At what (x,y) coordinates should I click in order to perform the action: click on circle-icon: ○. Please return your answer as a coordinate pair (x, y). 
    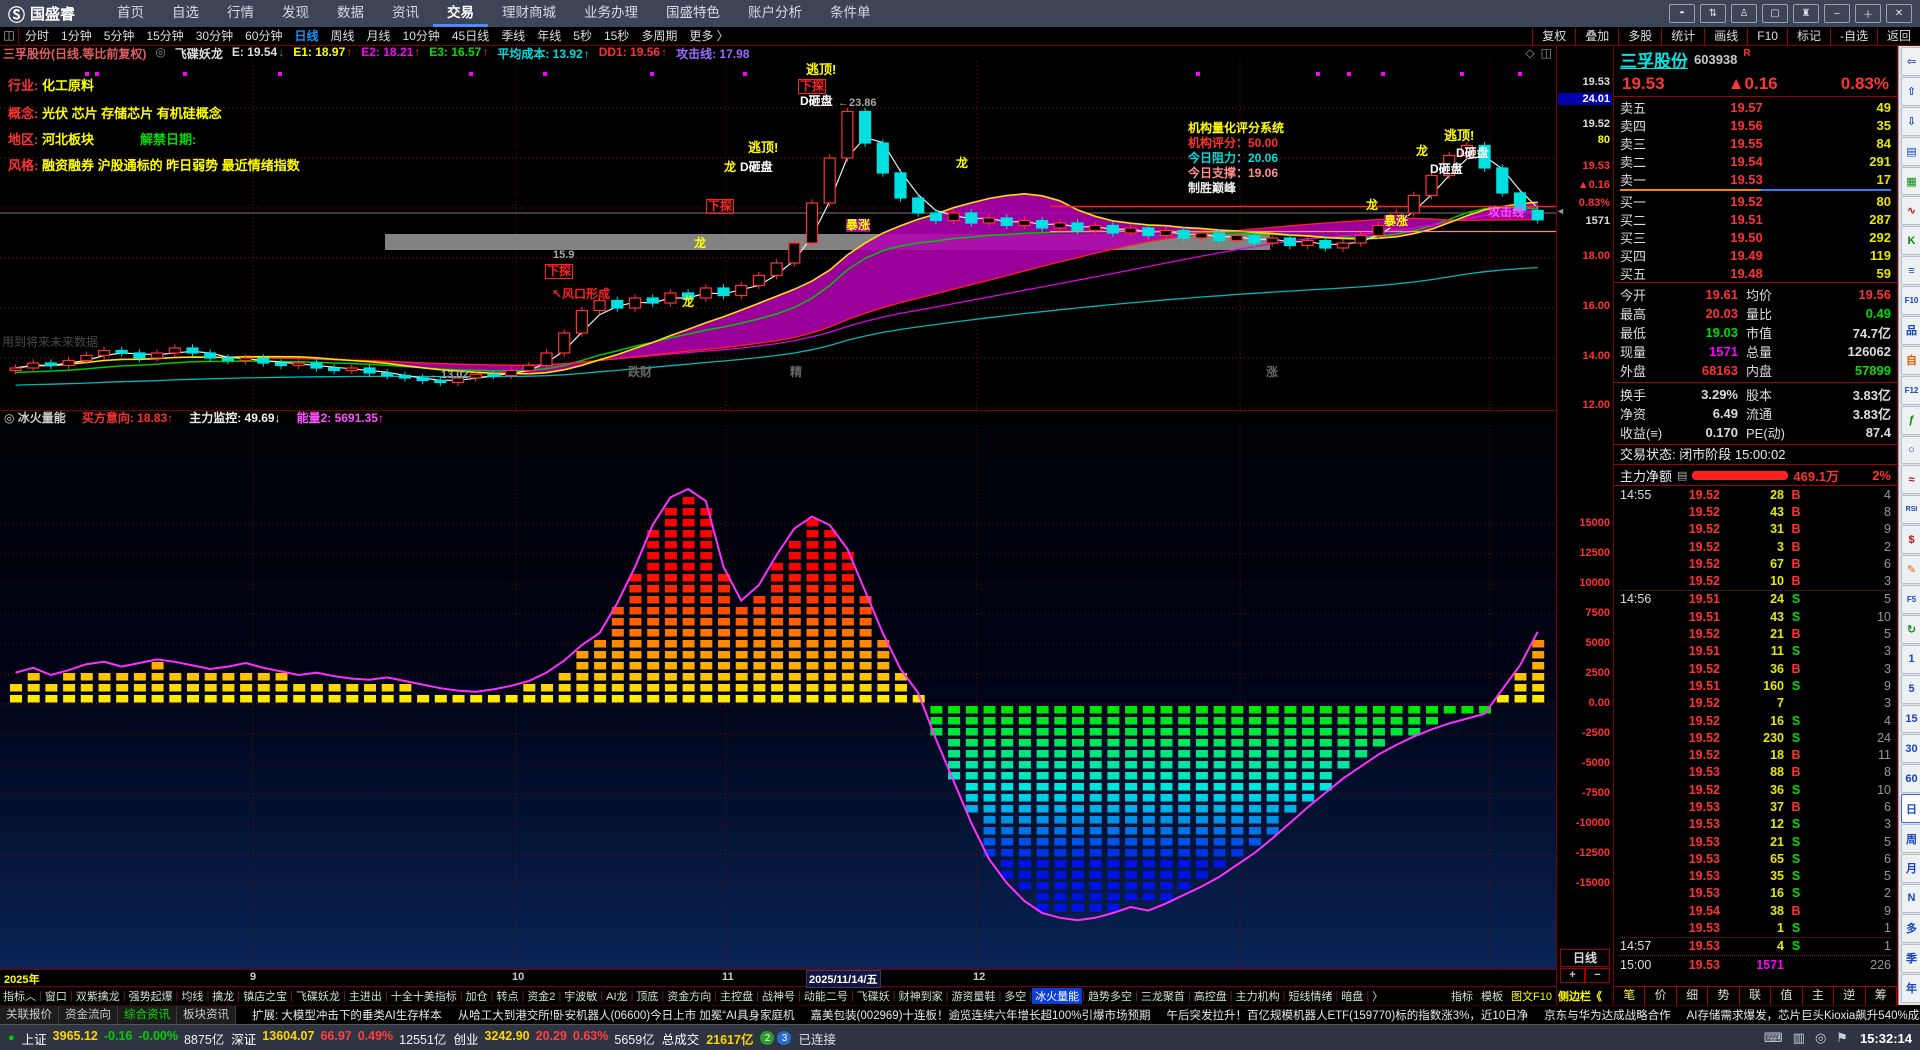
    Looking at the image, I should click on (1910, 450).